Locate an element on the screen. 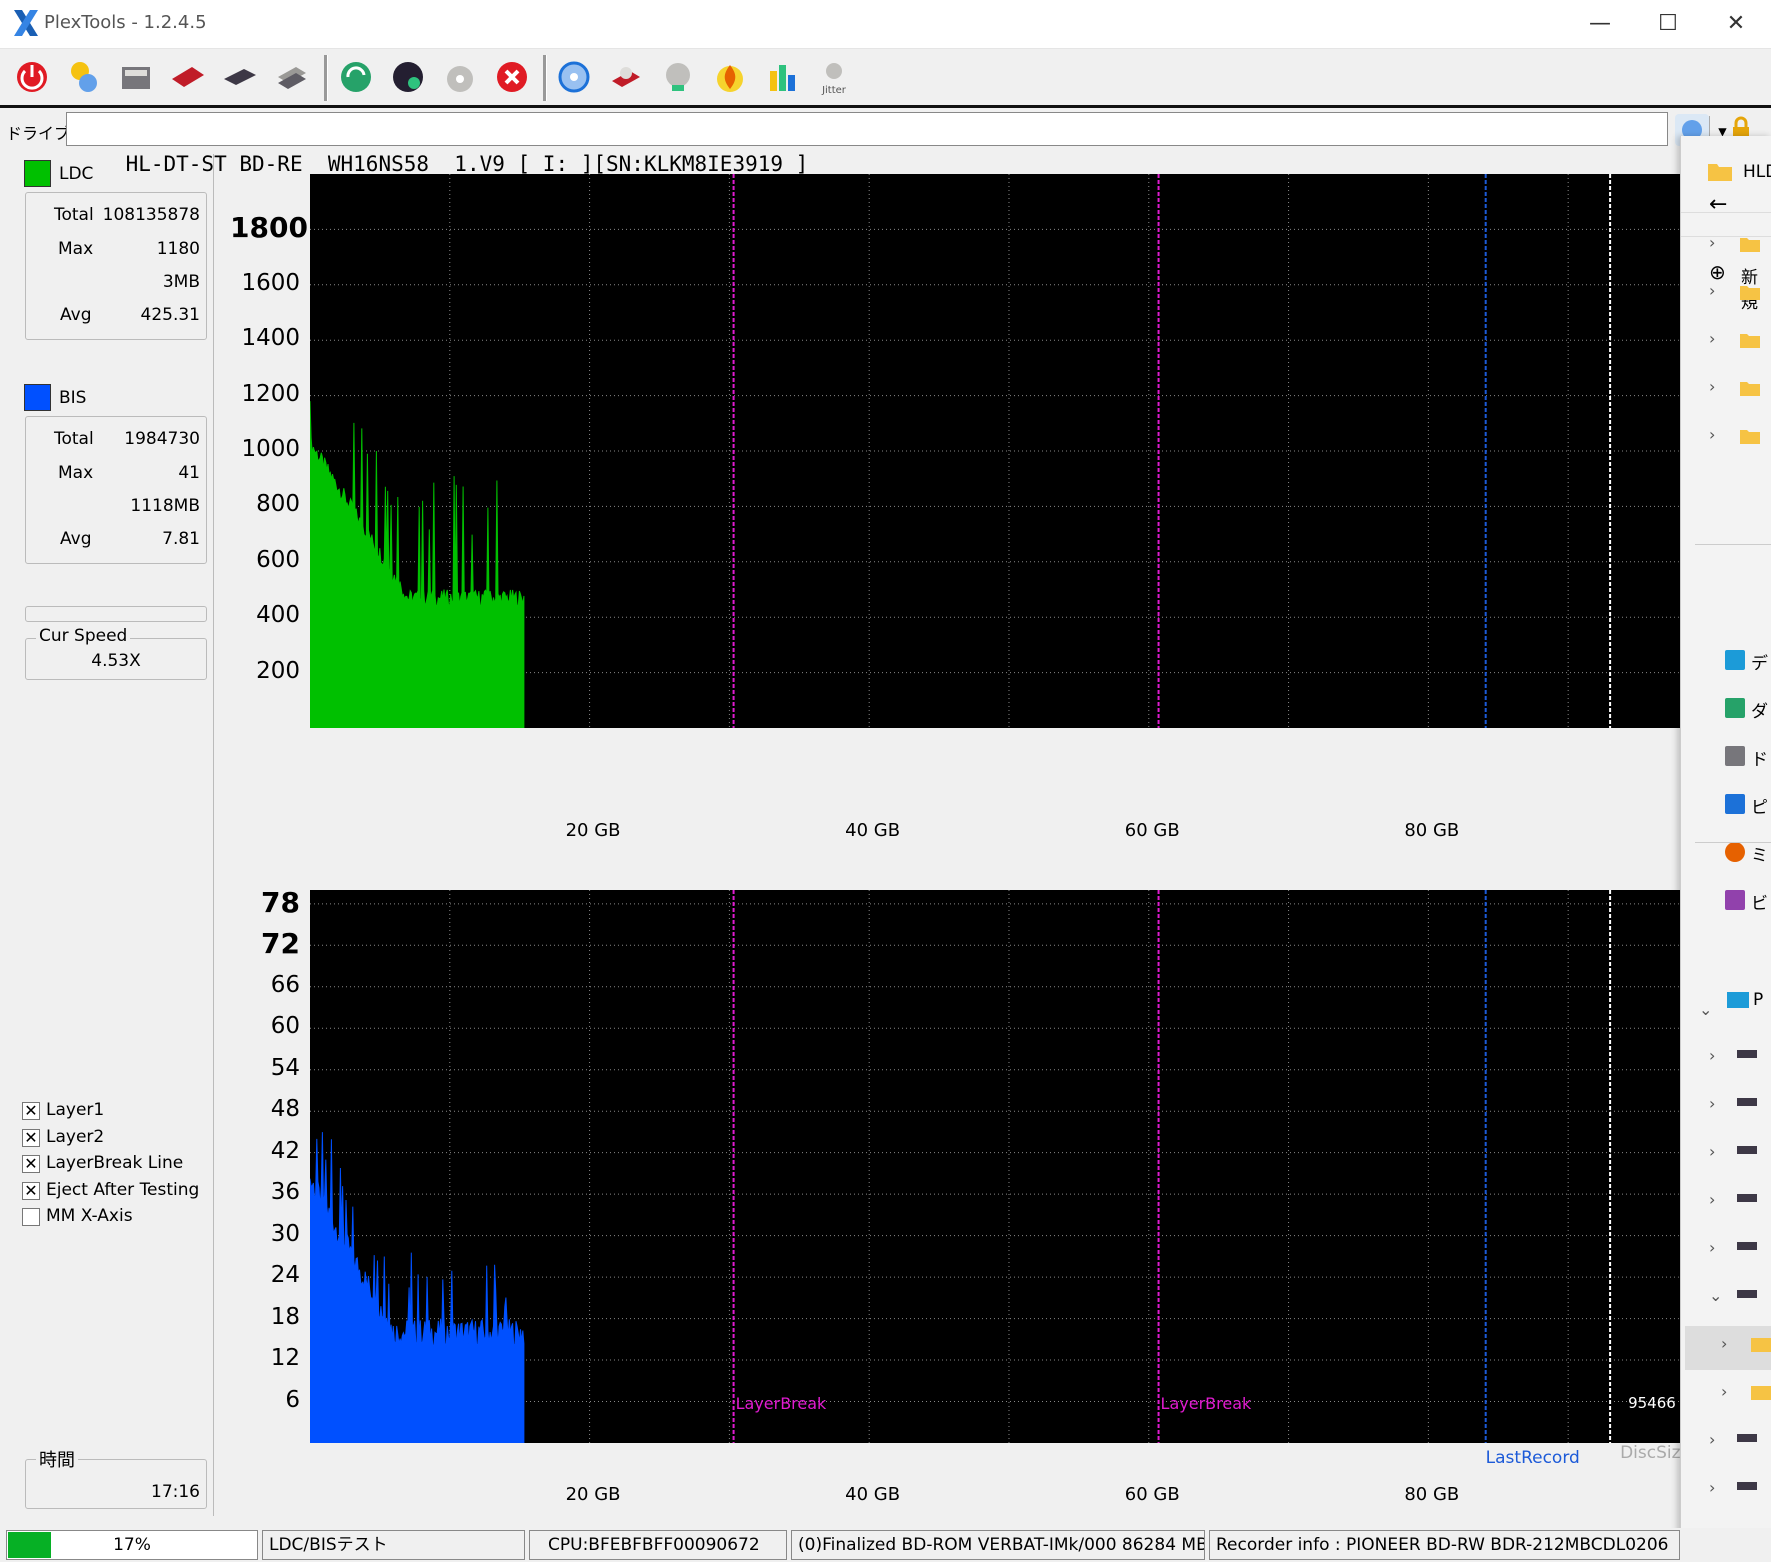 The image size is (1771, 1562). quick-access-label: ダ is located at coordinates (1759, 709).